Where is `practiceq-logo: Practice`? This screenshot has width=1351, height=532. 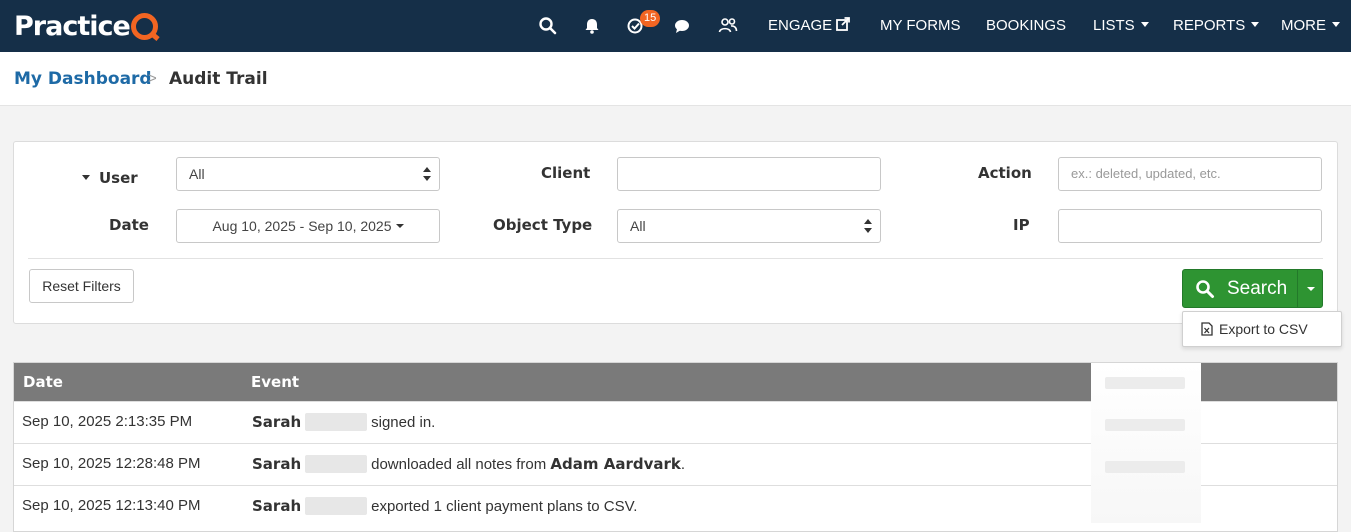
practiceq-logo: Practice is located at coordinates (86, 26).